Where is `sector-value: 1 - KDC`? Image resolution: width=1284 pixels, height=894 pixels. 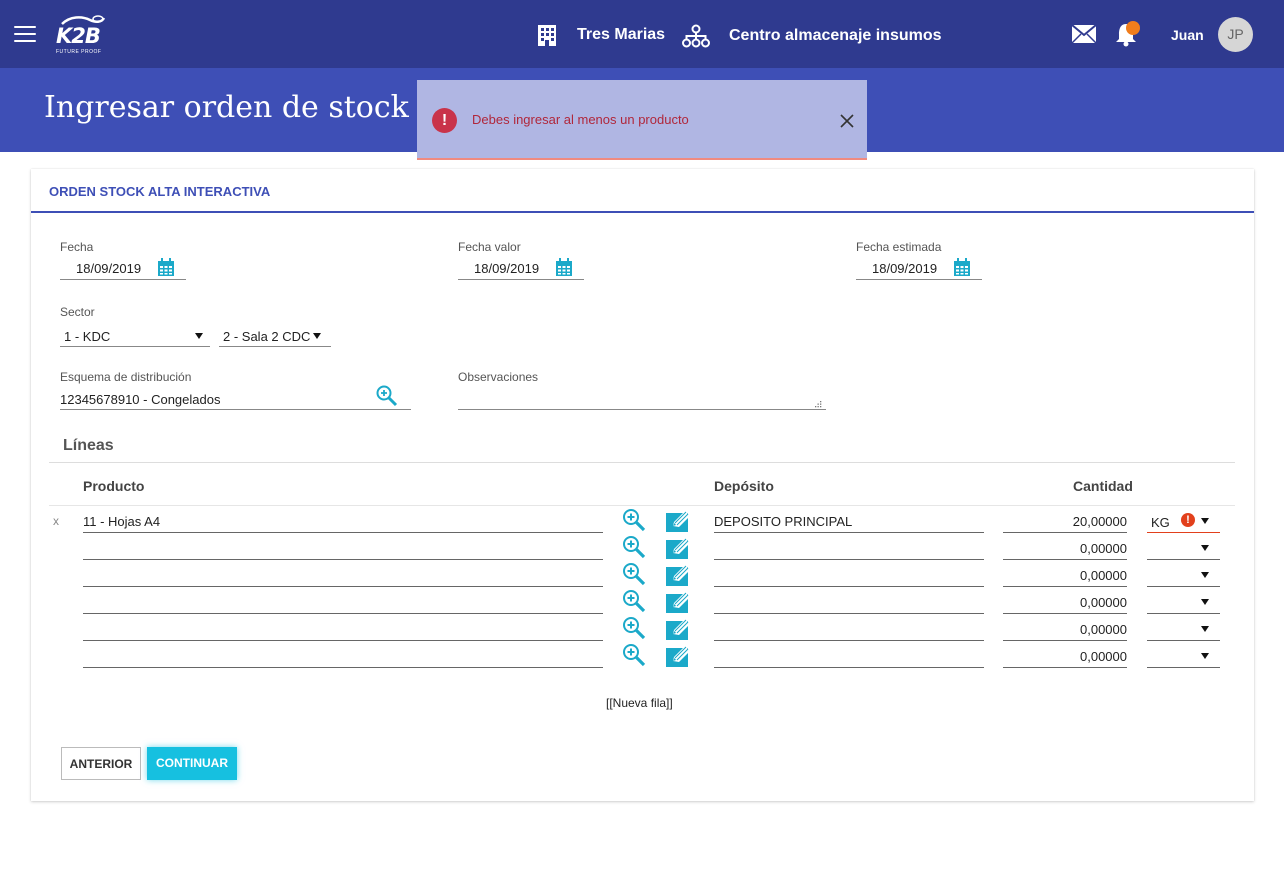 sector-value: 1 - KDC is located at coordinates (87, 336).